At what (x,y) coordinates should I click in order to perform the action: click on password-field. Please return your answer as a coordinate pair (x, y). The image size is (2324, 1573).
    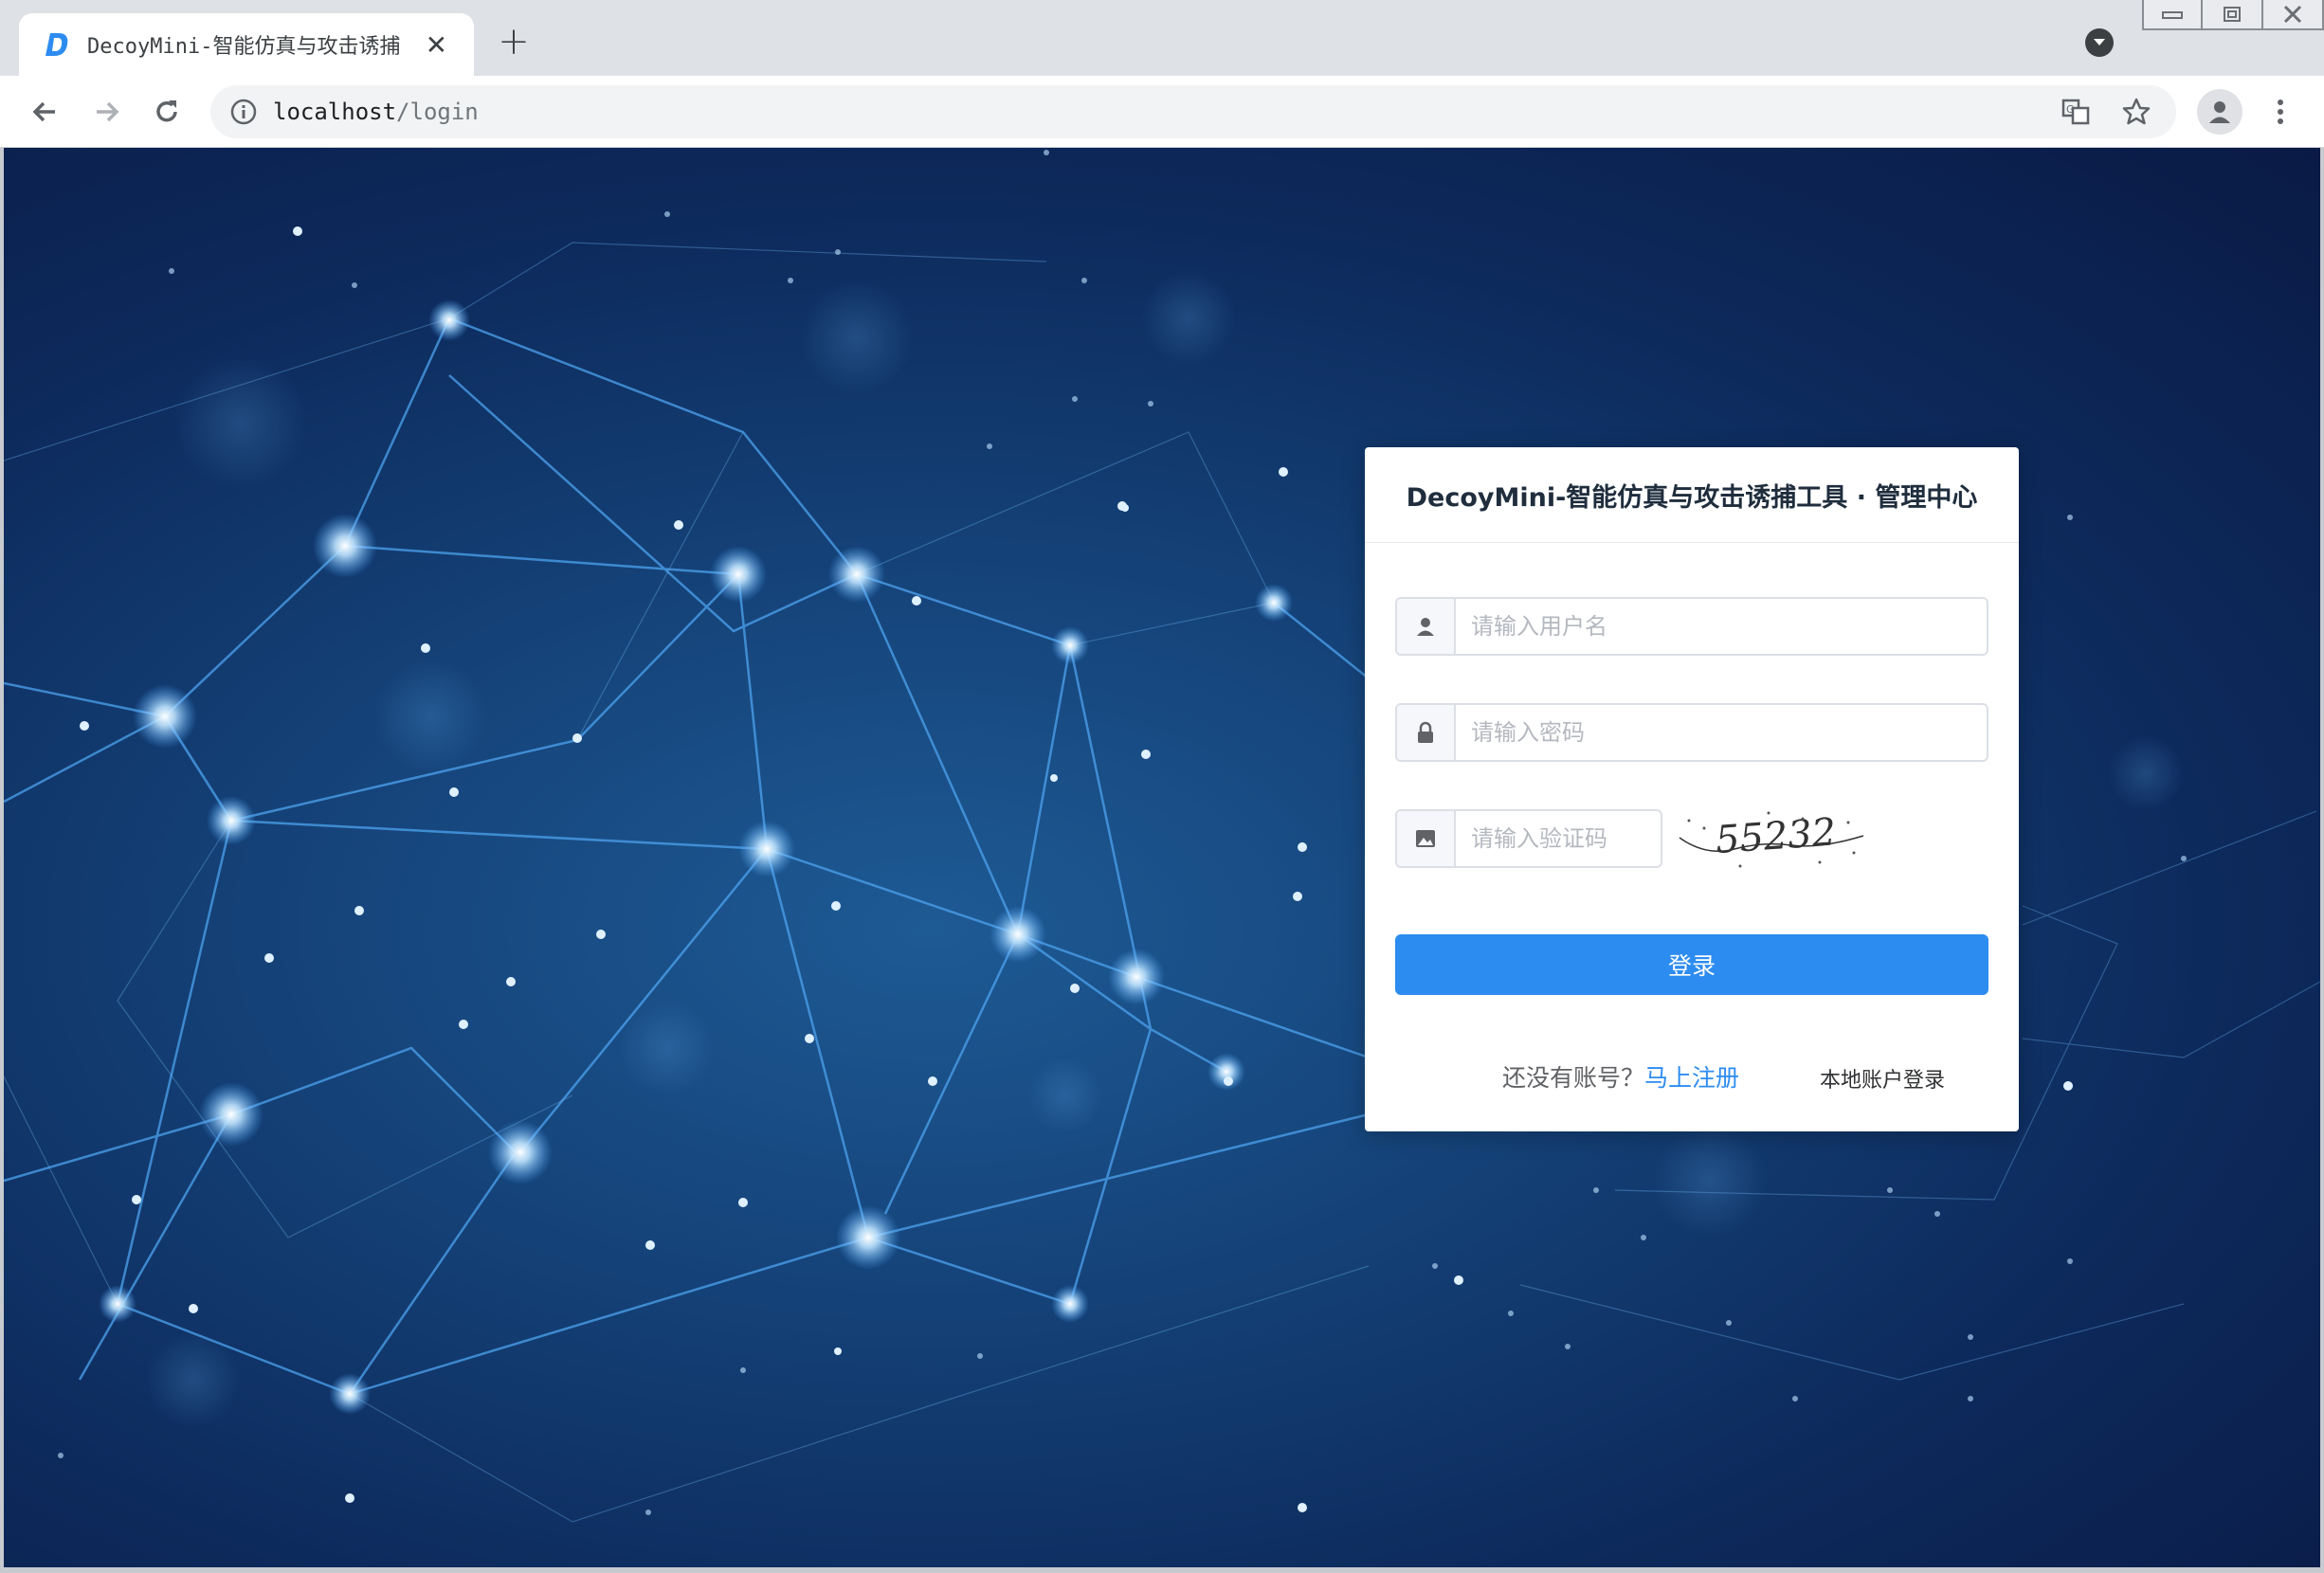
    Looking at the image, I should click on (1691, 733).